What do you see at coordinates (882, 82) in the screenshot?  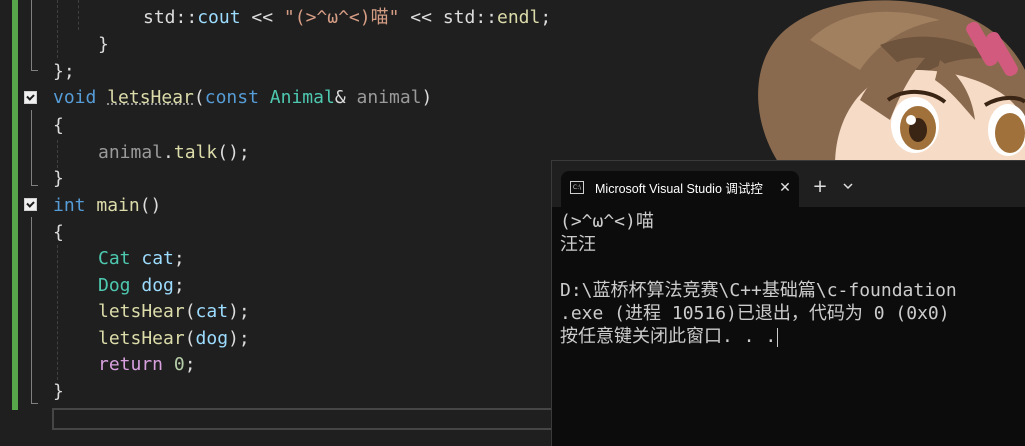 I see `background-character-art` at bounding box center [882, 82].